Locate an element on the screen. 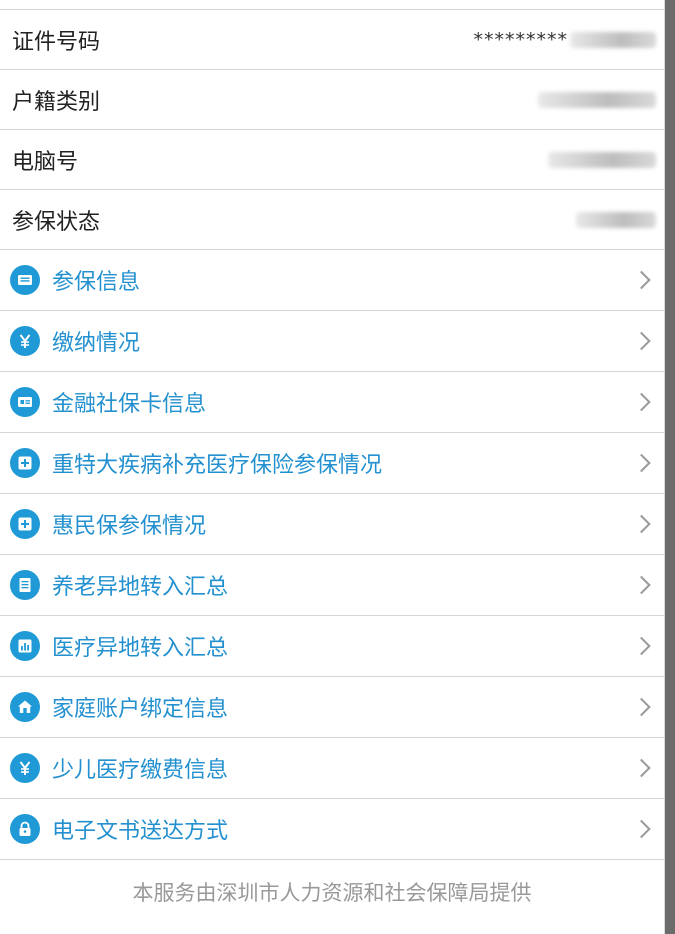 The image size is (675, 934). menu-item-payment-status: 缴纳情况 is located at coordinates (332, 341).